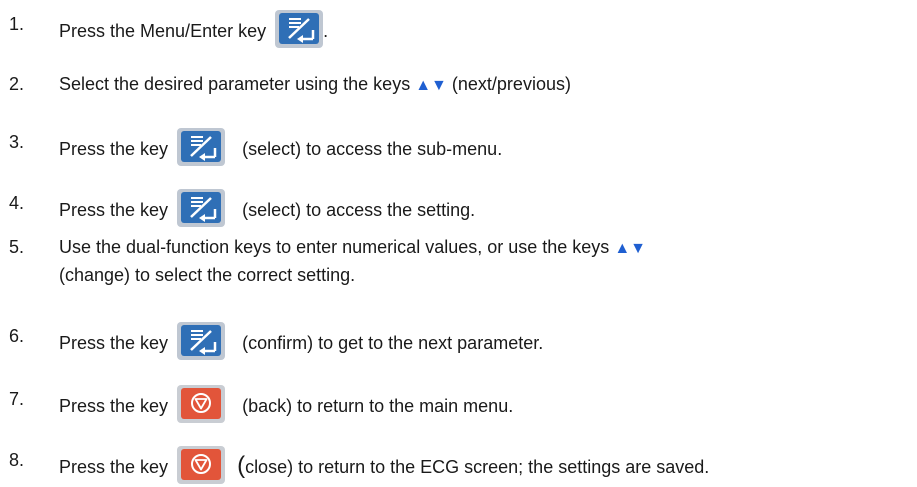 This screenshot has height=487, width=917. What do you see at coordinates (163, 30) in the screenshot?
I see `step-text: Press the Menu/Enter key` at bounding box center [163, 30].